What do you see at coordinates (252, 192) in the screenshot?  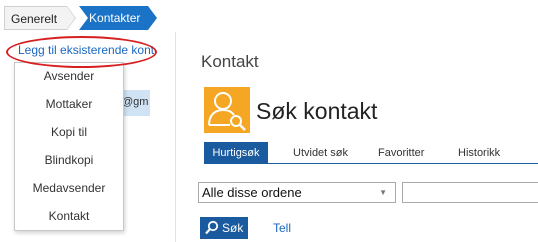 I see `search-mode-value: Alle disse ordene` at bounding box center [252, 192].